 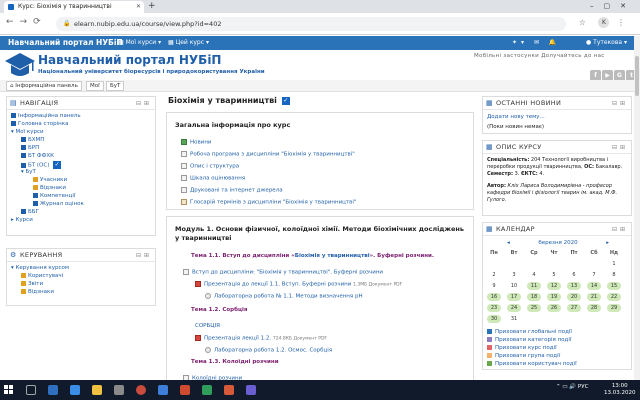 What do you see at coordinates (39, 124) in the screenshot?
I see `nav-home: Головна сторінка` at bounding box center [39, 124].